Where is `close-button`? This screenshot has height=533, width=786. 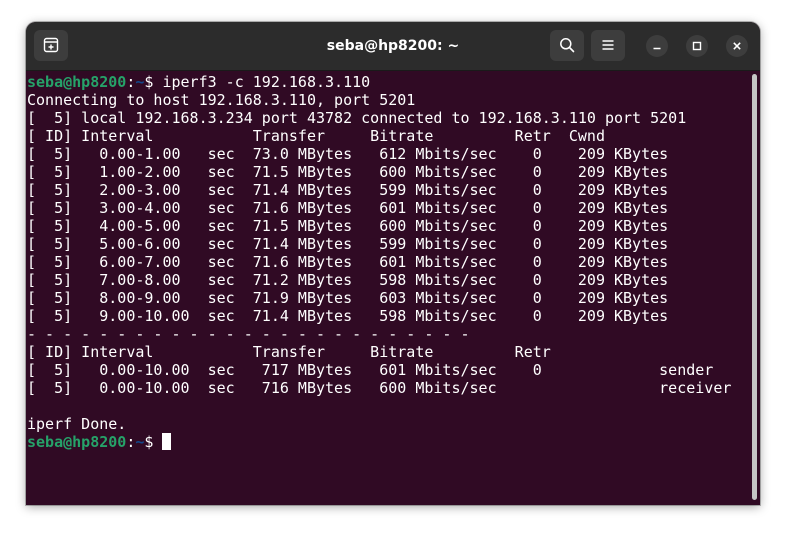 close-button is located at coordinates (737, 46).